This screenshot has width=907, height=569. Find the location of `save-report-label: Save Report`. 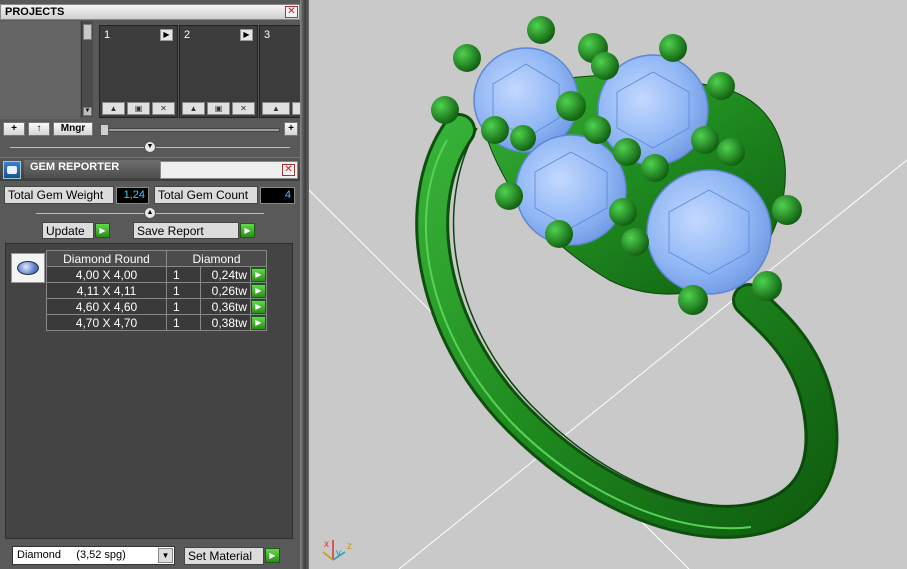

save-report-label: Save Report is located at coordinates (186, 230).